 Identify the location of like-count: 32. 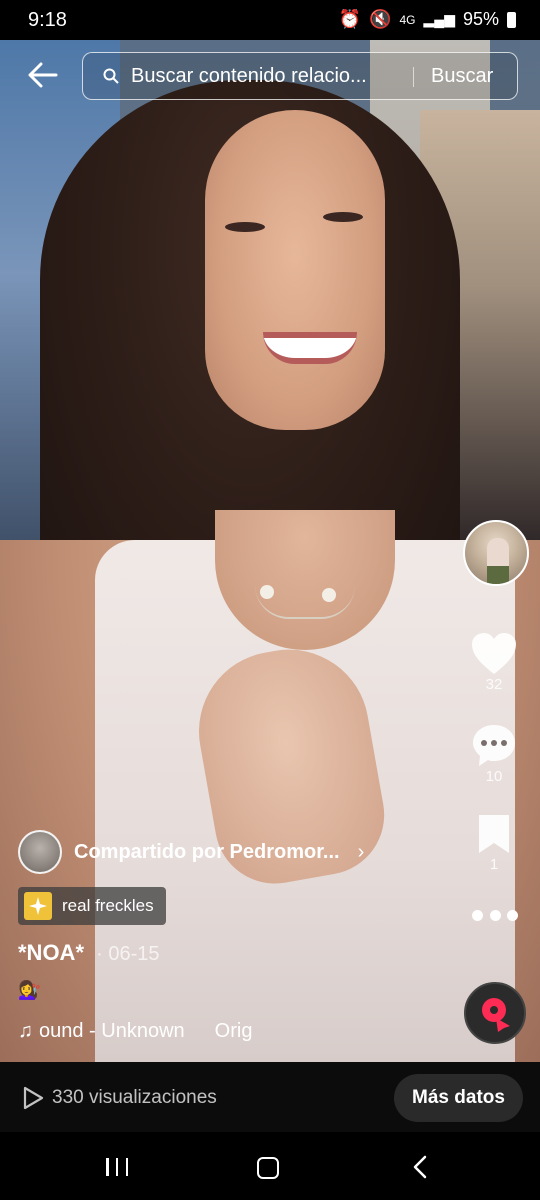
(494, 684).